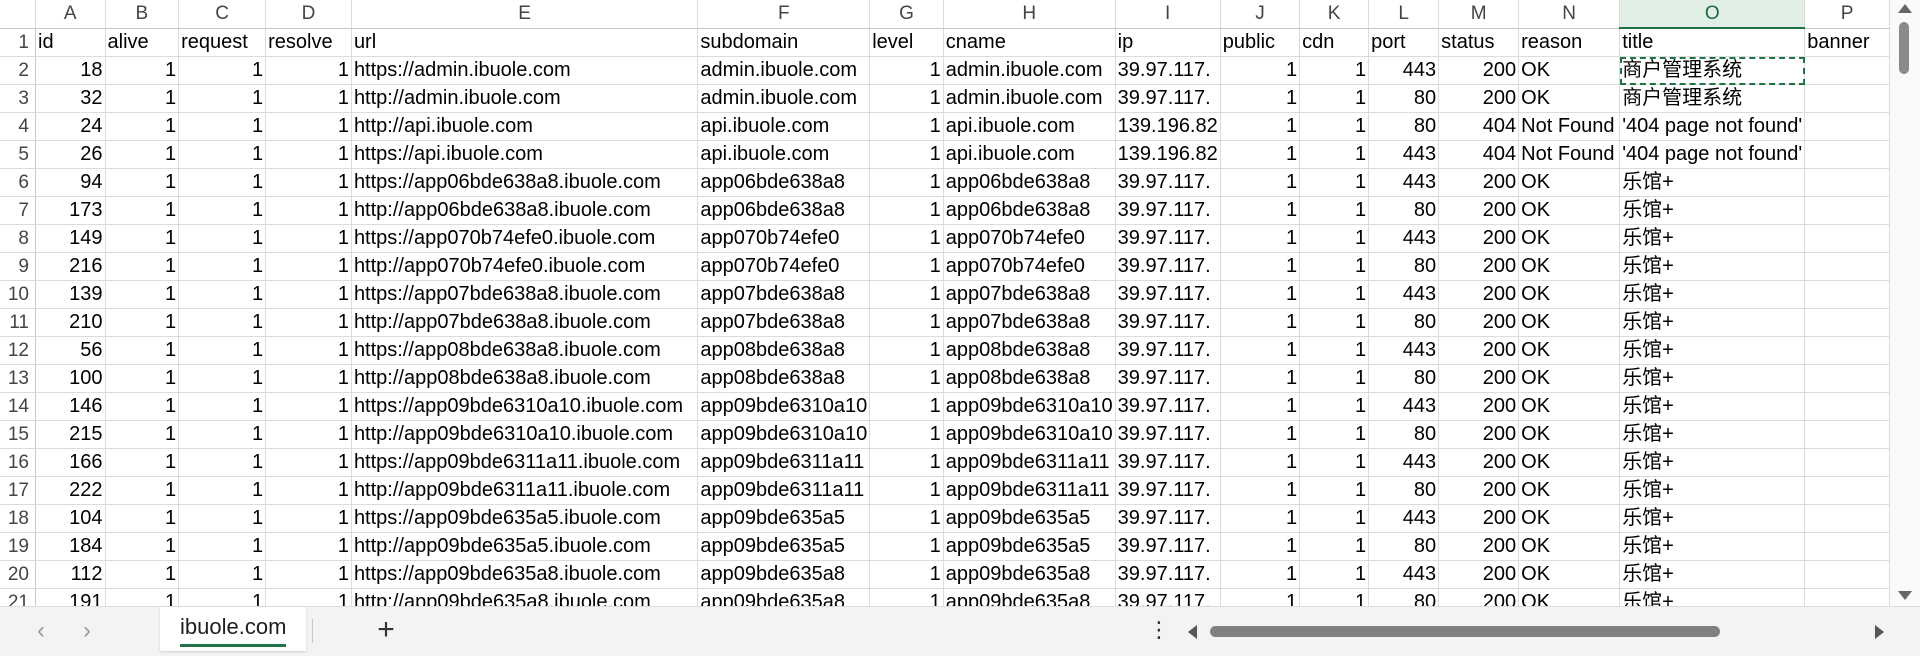 This screenshot has height=656, width=1920. Describe the element at coordinates (525, 406) in the screenshot. I see `table-cell: https://app09bde6310a10.ibuole.com` at that location.